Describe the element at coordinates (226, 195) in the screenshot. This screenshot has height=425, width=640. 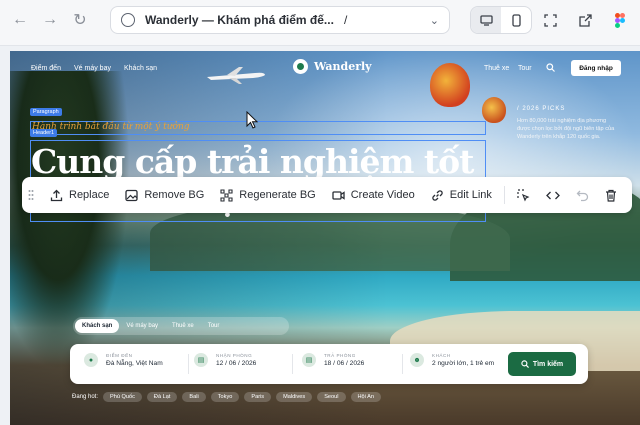
I see `sparkle-grid-icon` at that location.